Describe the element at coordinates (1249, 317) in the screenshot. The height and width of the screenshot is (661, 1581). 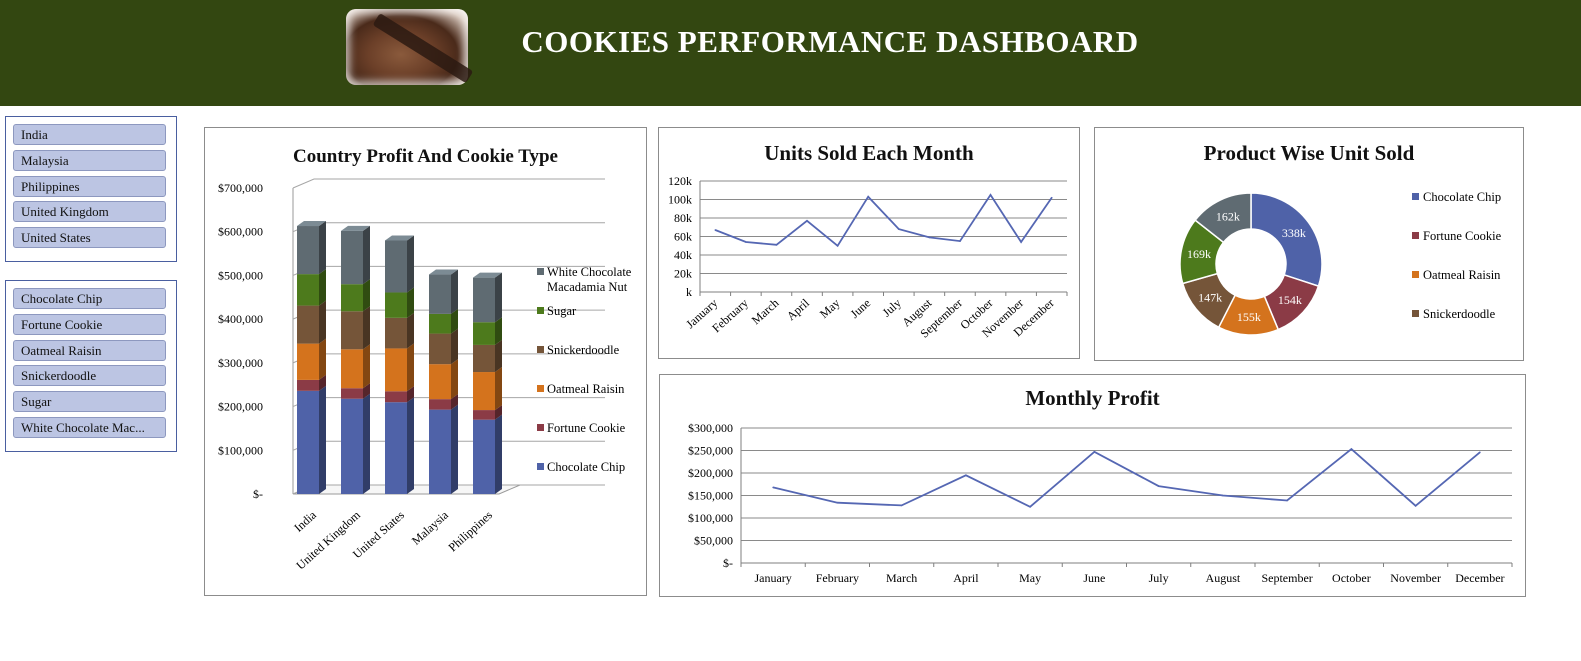
I see `donut-value-label: 155k` at that location.